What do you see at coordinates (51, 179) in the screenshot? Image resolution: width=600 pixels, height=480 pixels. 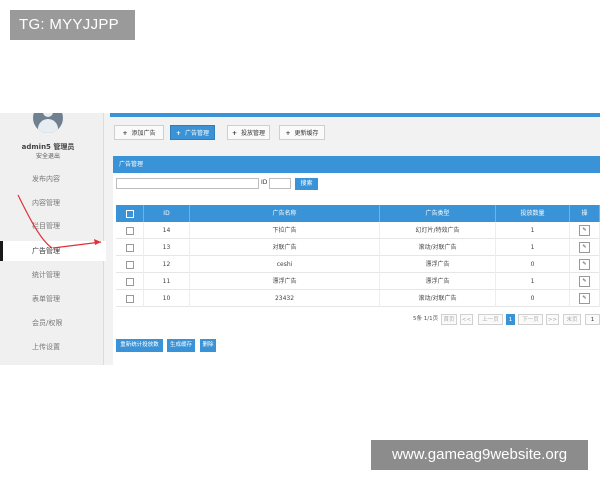 I see `sidebar-item-publish: 发布内容` at bounding box center [51, 179].